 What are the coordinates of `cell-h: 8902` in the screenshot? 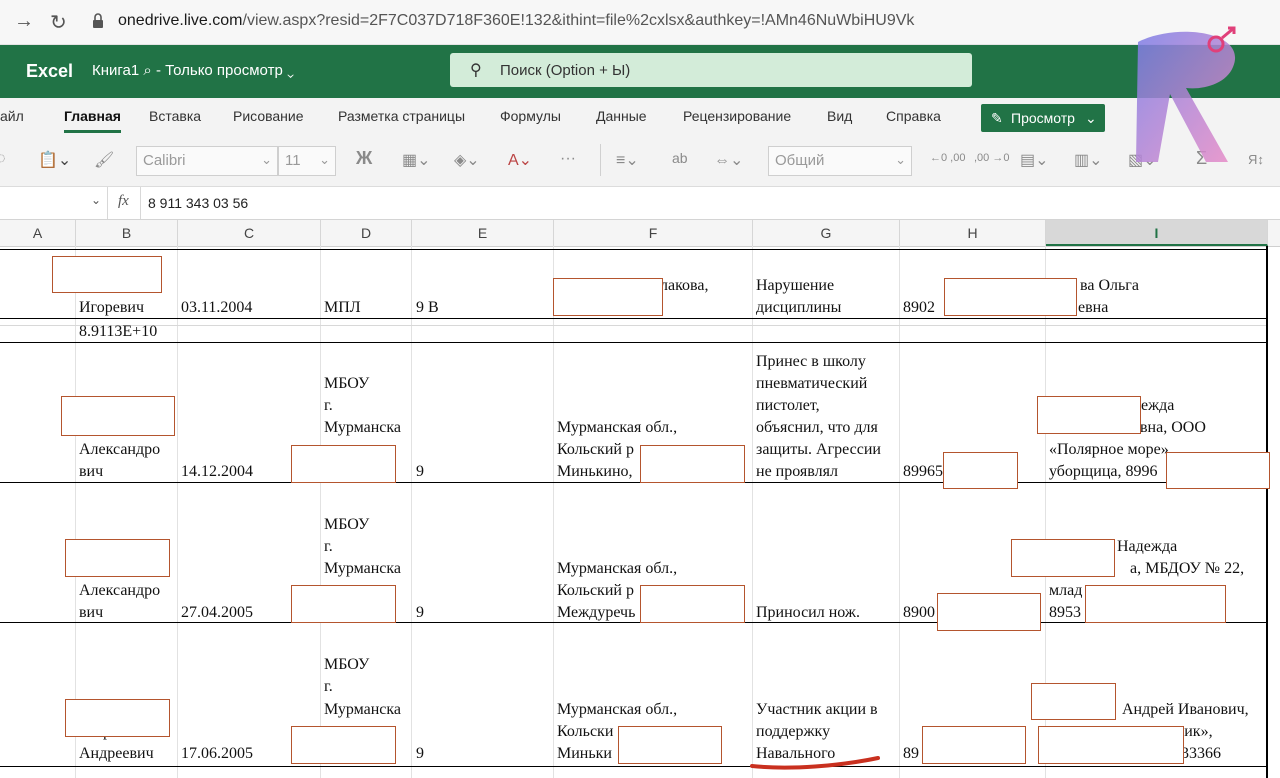 It's located at (919, 308).